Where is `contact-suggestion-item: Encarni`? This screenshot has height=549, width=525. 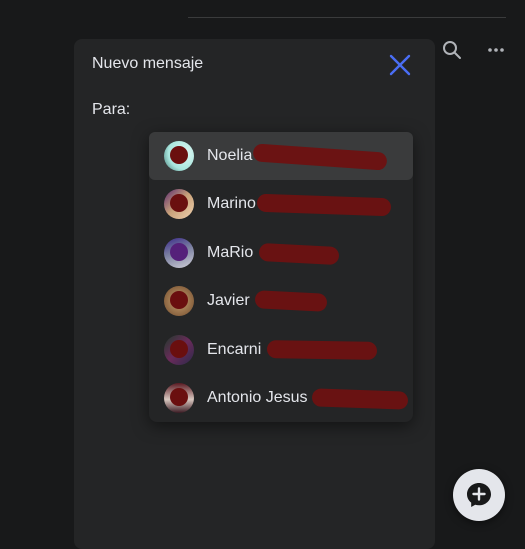
contact-suggestion-item: Encarni is located at coordinates (281, 350).